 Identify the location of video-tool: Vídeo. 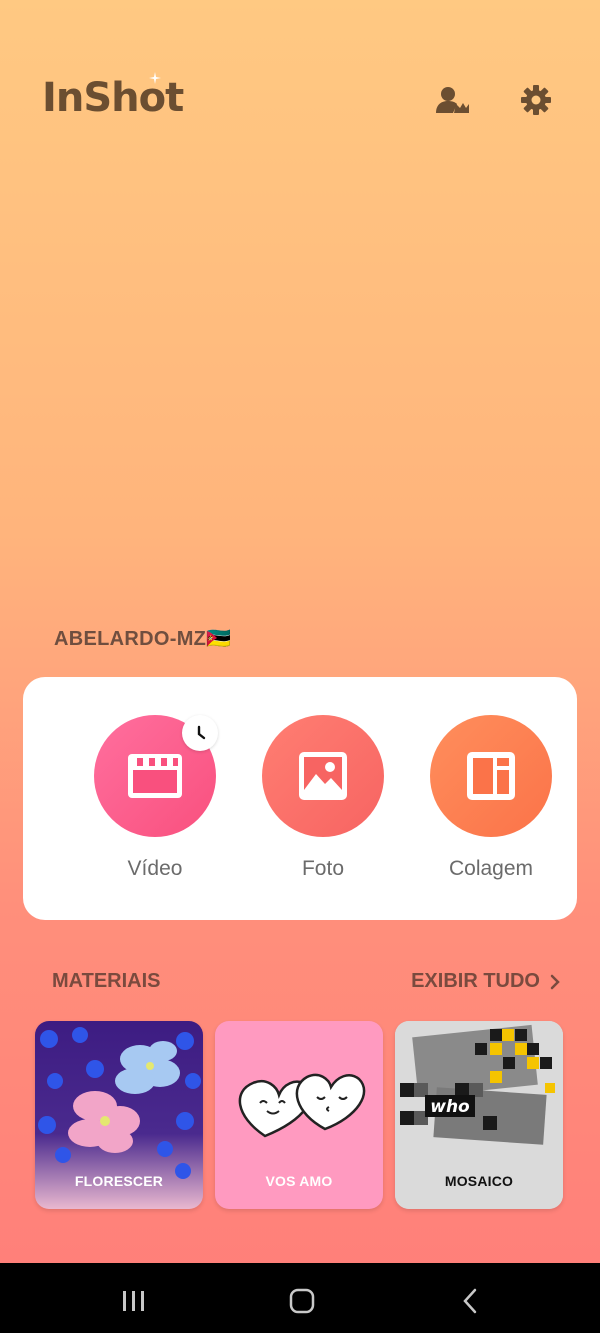
(155, 798).